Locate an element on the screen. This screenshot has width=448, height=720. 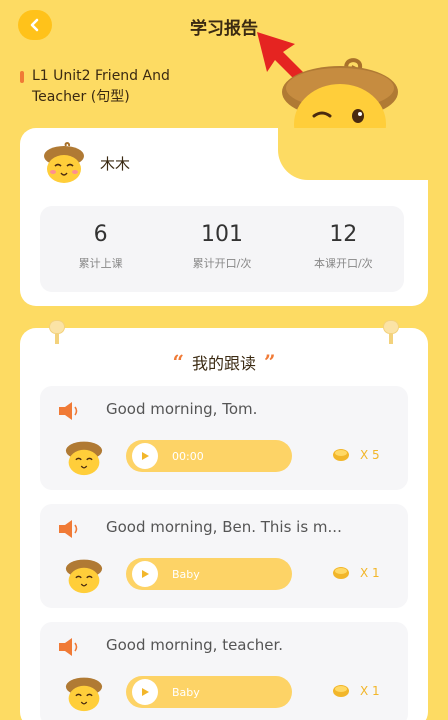
play-recording-button: 00:00 is located at coordinates (209, 456).